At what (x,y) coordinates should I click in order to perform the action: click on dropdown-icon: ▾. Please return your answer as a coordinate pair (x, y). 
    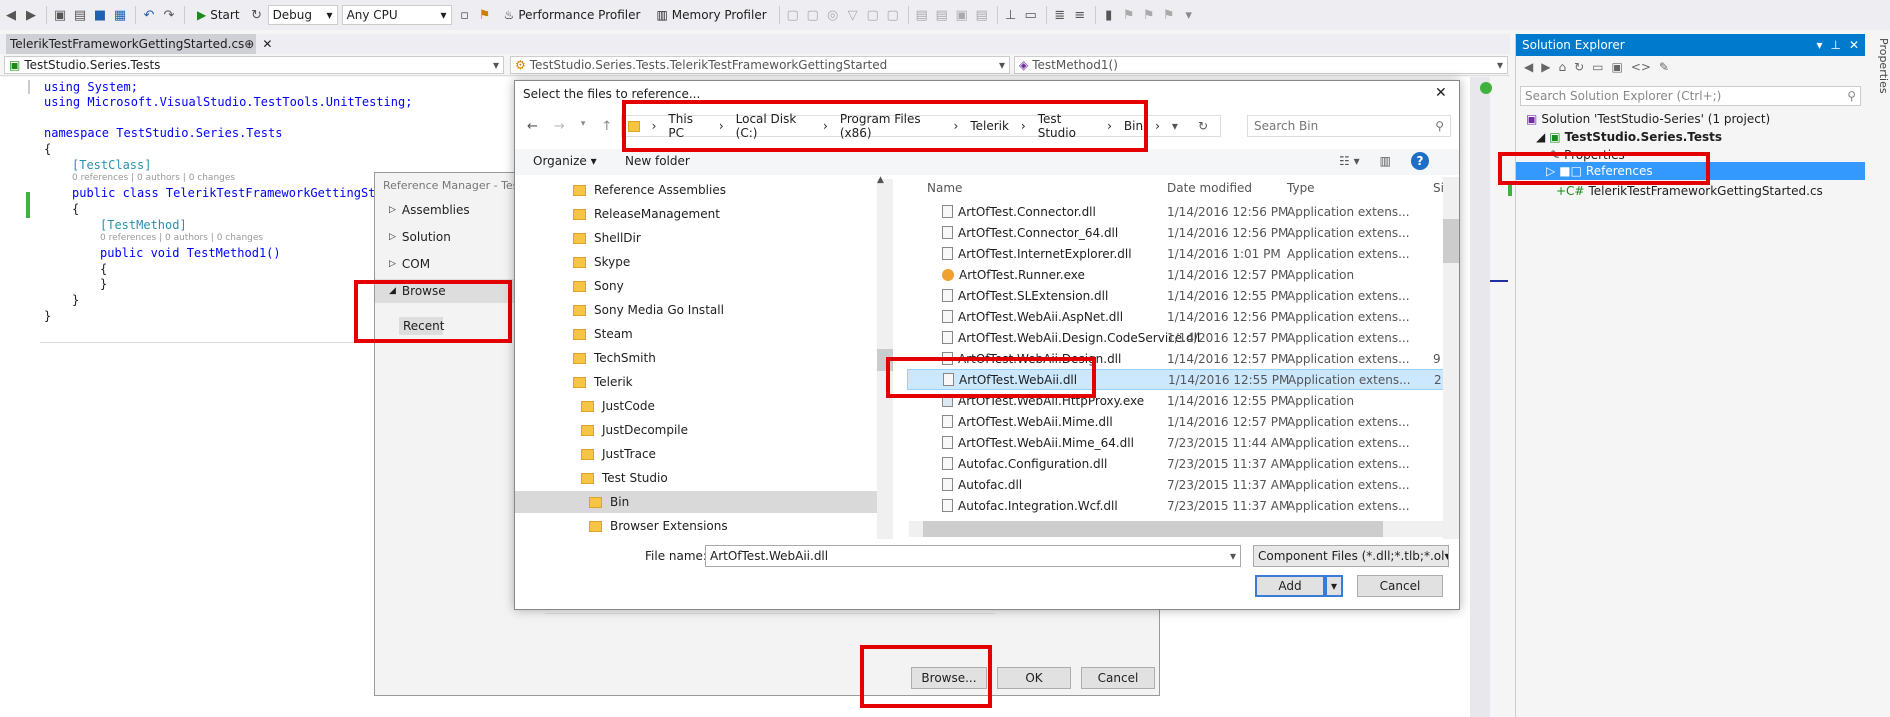
    Looking at the image, I should click on (1819, 45).